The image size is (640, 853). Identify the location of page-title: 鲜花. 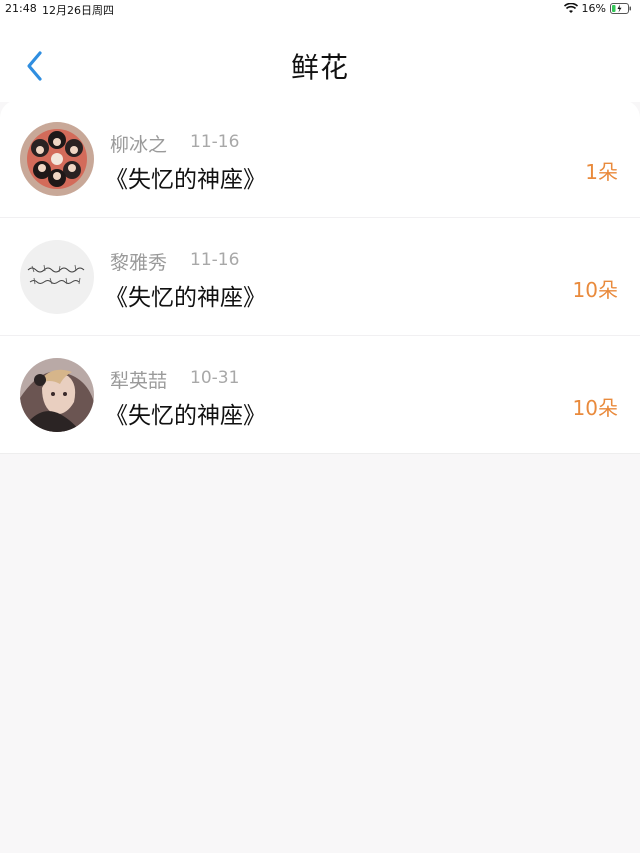
(319, 67).